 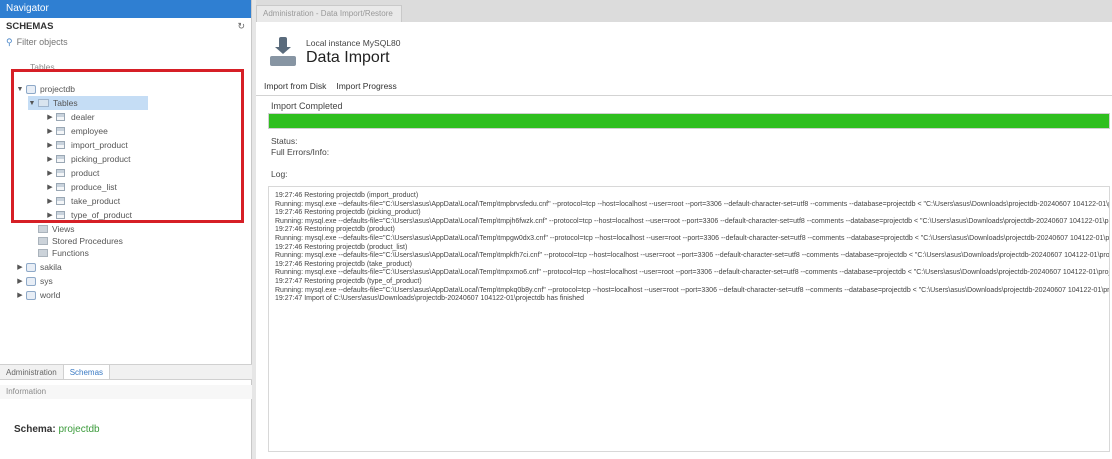 I want to click on tree-item-table: ▶ picking_product, so click(x=88, y=159).